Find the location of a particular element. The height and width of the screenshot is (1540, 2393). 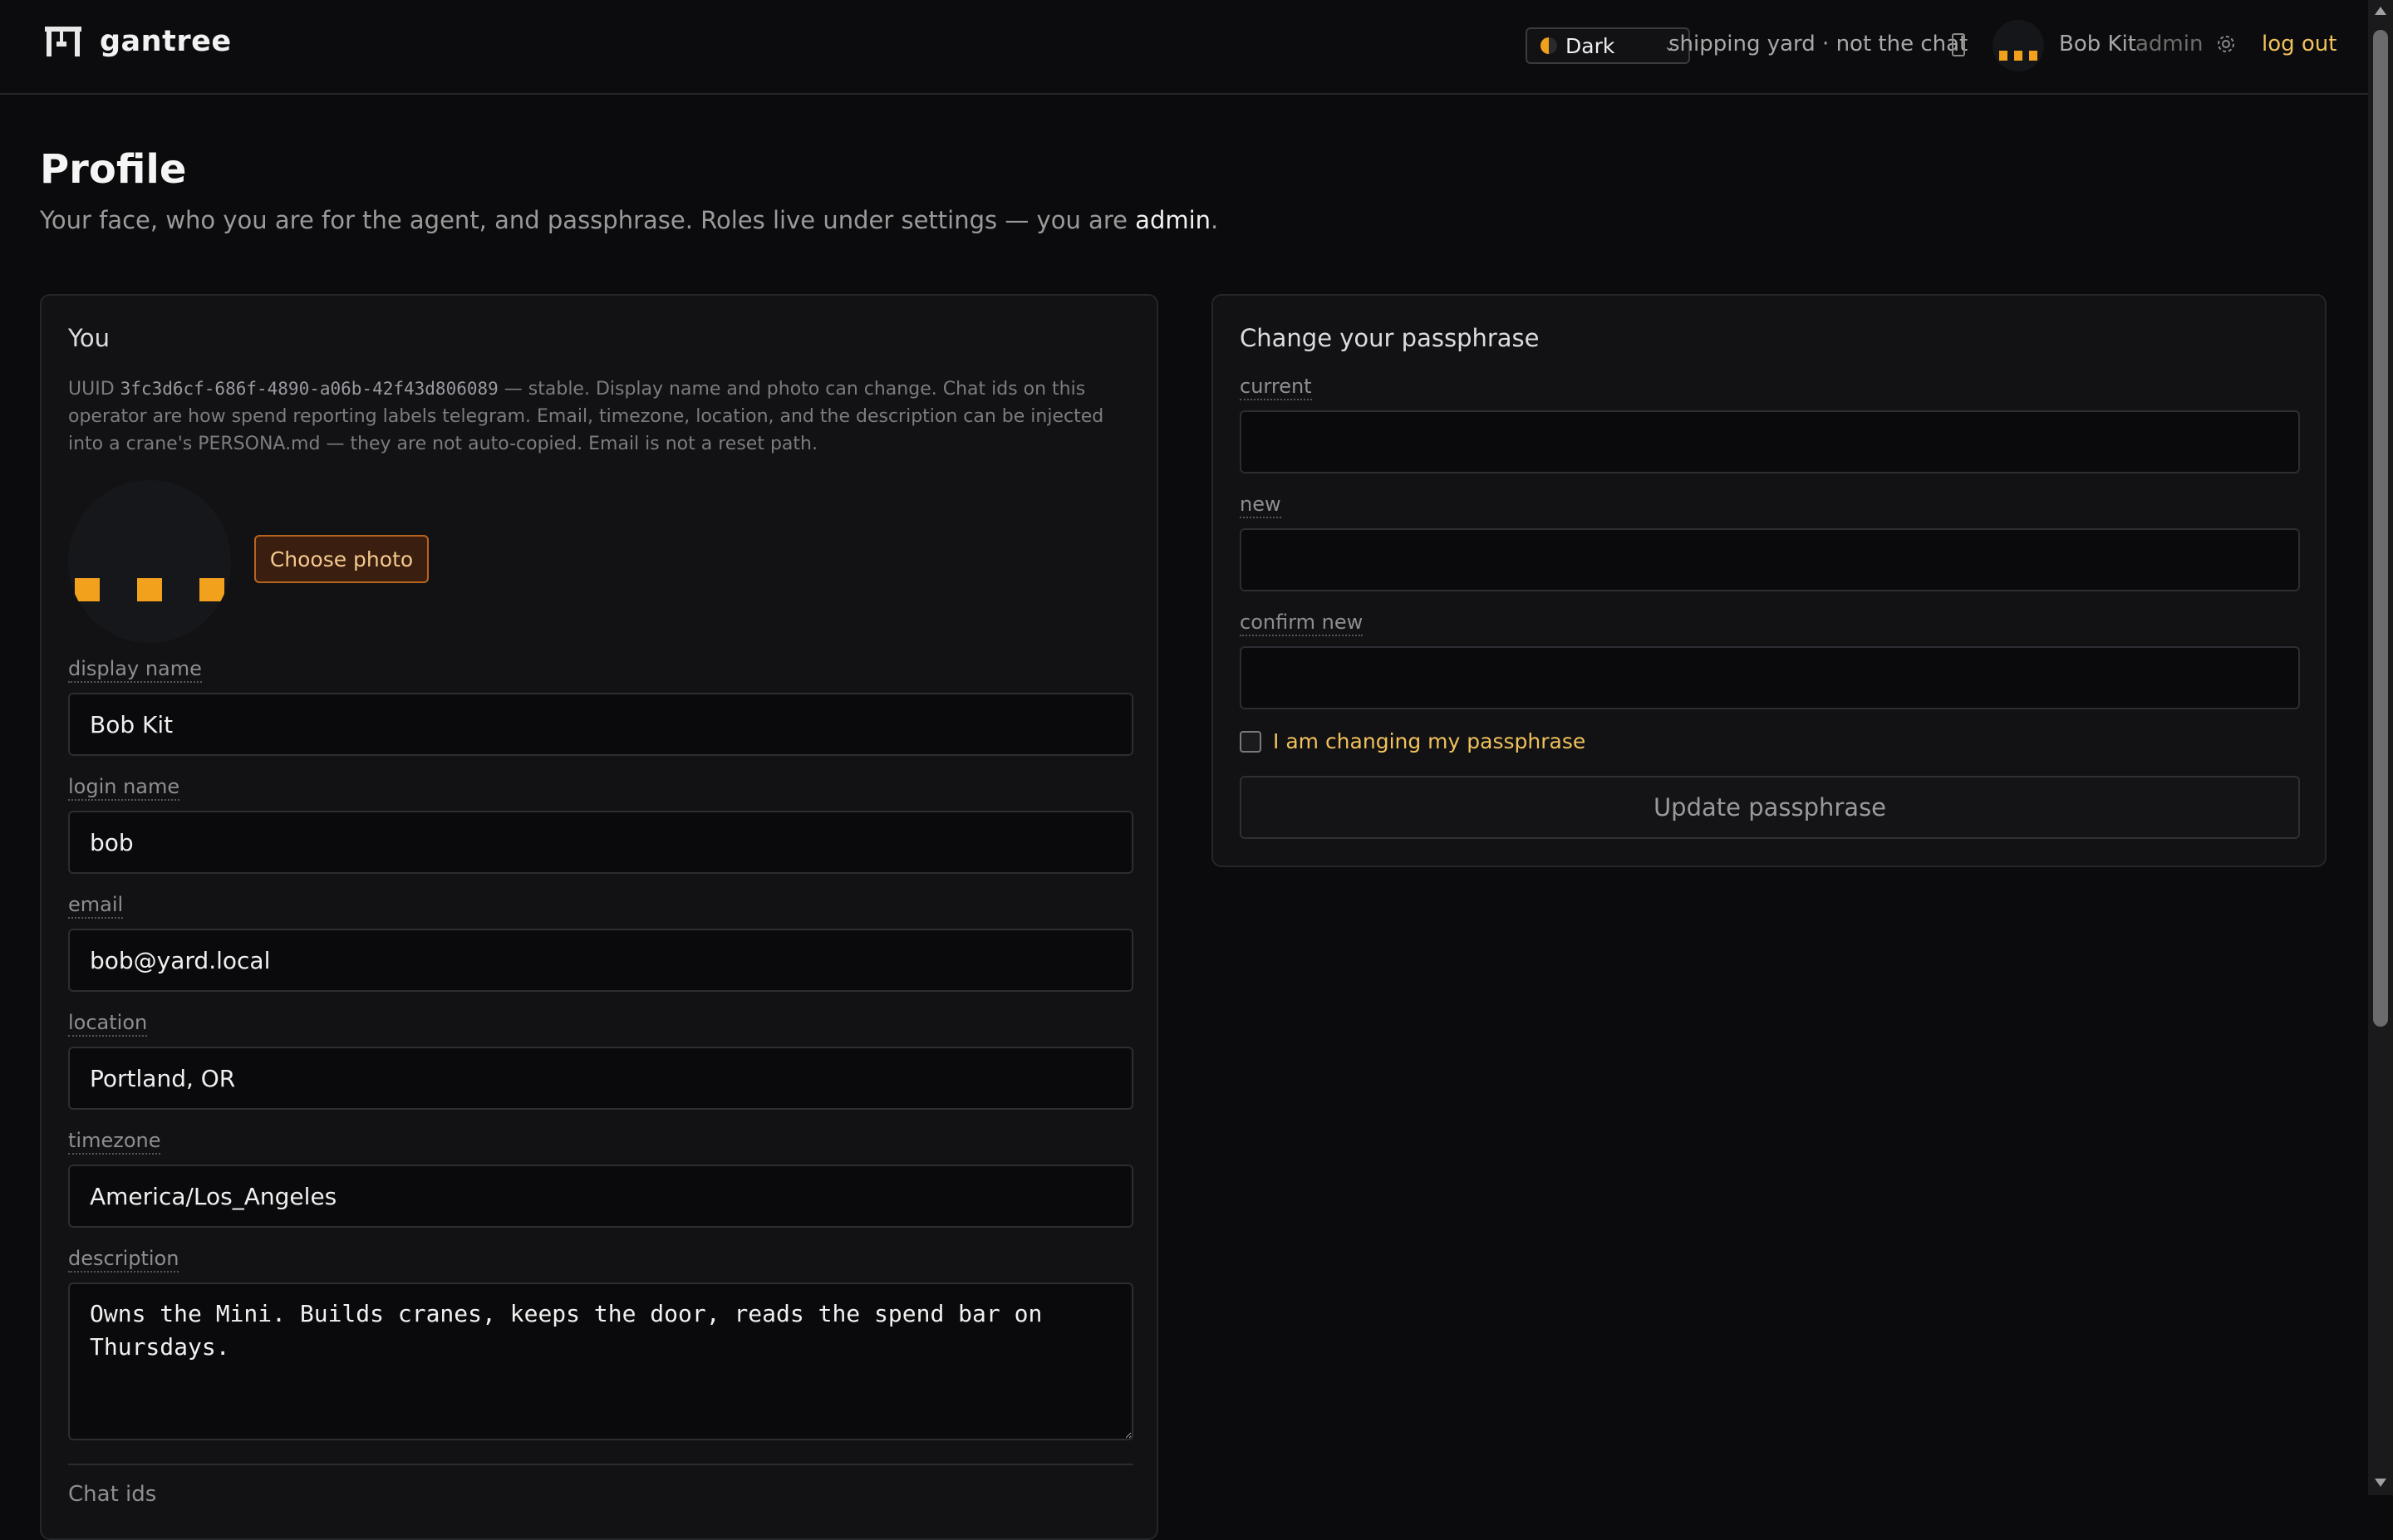

display-name-input is located at coordinates (600, 724).